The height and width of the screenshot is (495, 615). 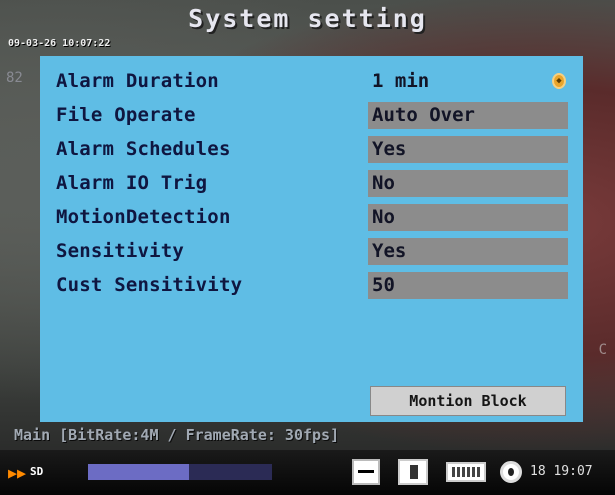 I want to click on alarm-io-trig-field: No, so click(x=468, y=183).